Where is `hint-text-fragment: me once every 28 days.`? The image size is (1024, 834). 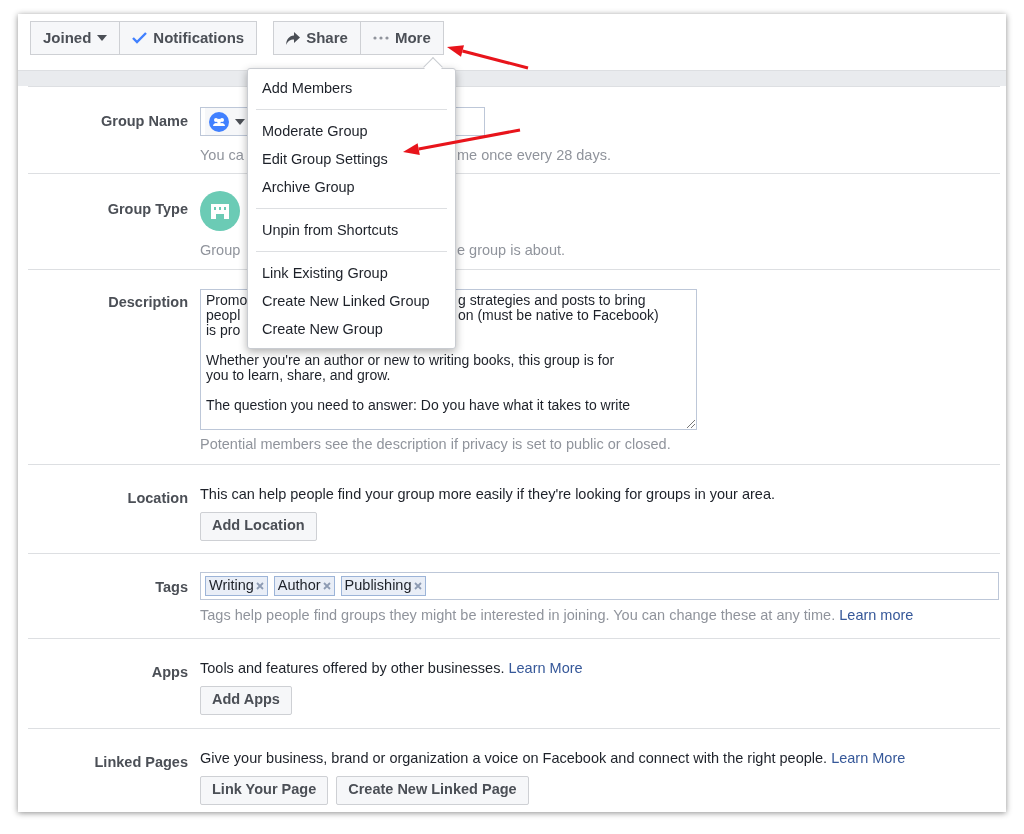 hint-text-fragment: me once every 28 days. is located at coordinates (534, 155).